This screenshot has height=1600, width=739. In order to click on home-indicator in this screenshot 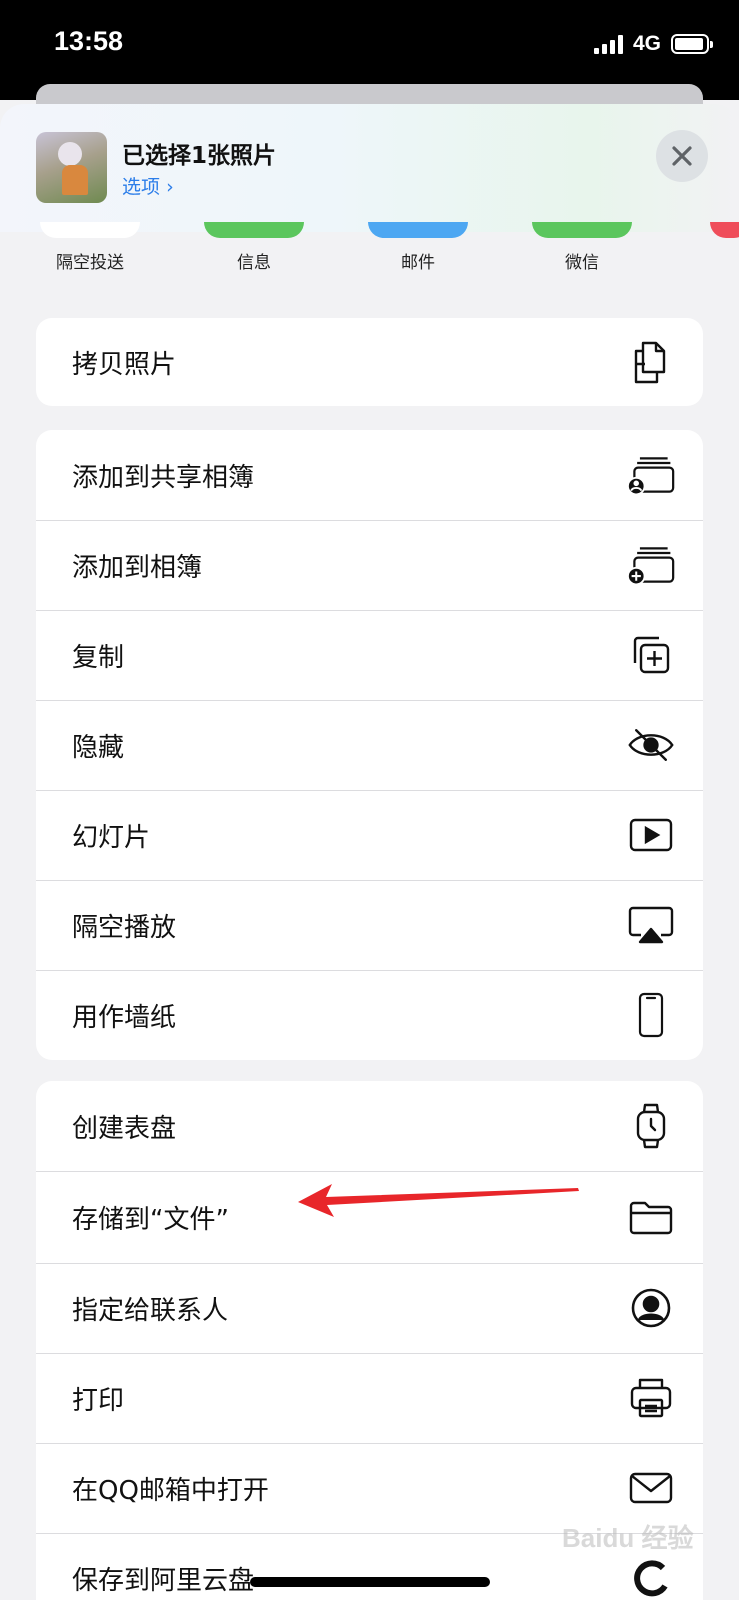, I will do `click(370, 1582)`.